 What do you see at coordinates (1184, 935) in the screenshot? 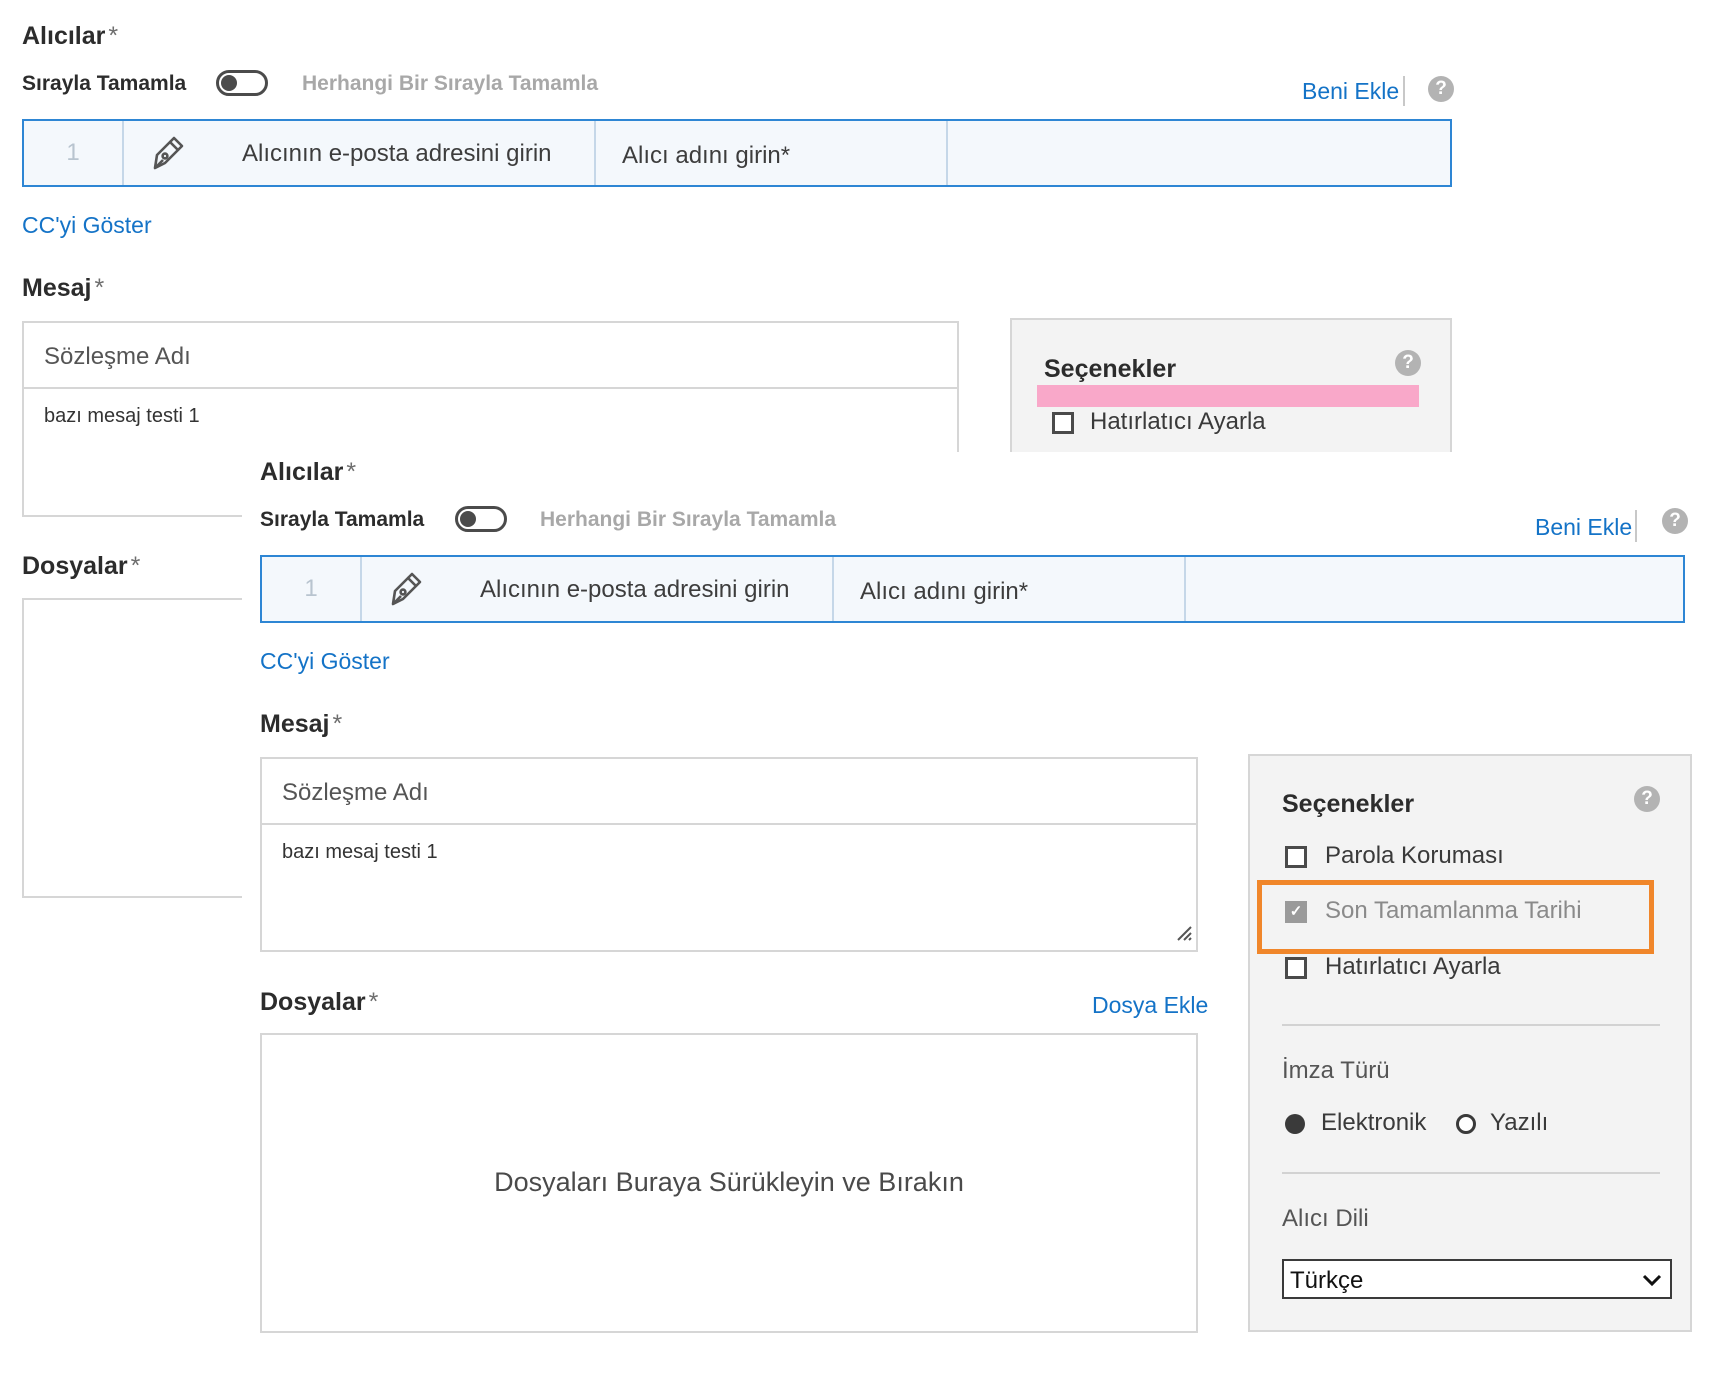
I see `resize-handle-icon` at bounding box center [1184, 935].